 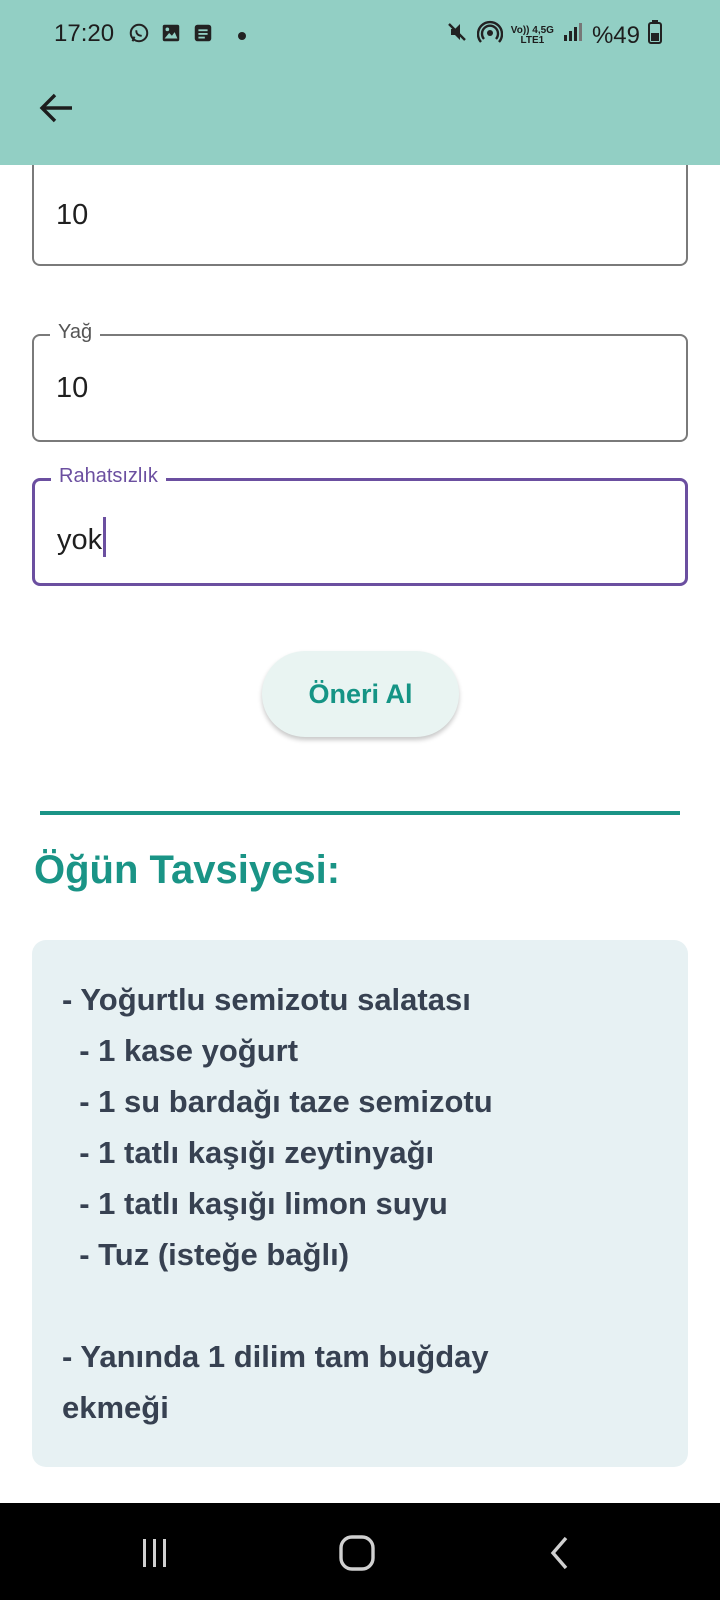 I want to click on recommendation-line: - 1 tatlı kaşığı zeytinyağı, so click(x=248, y=1152).